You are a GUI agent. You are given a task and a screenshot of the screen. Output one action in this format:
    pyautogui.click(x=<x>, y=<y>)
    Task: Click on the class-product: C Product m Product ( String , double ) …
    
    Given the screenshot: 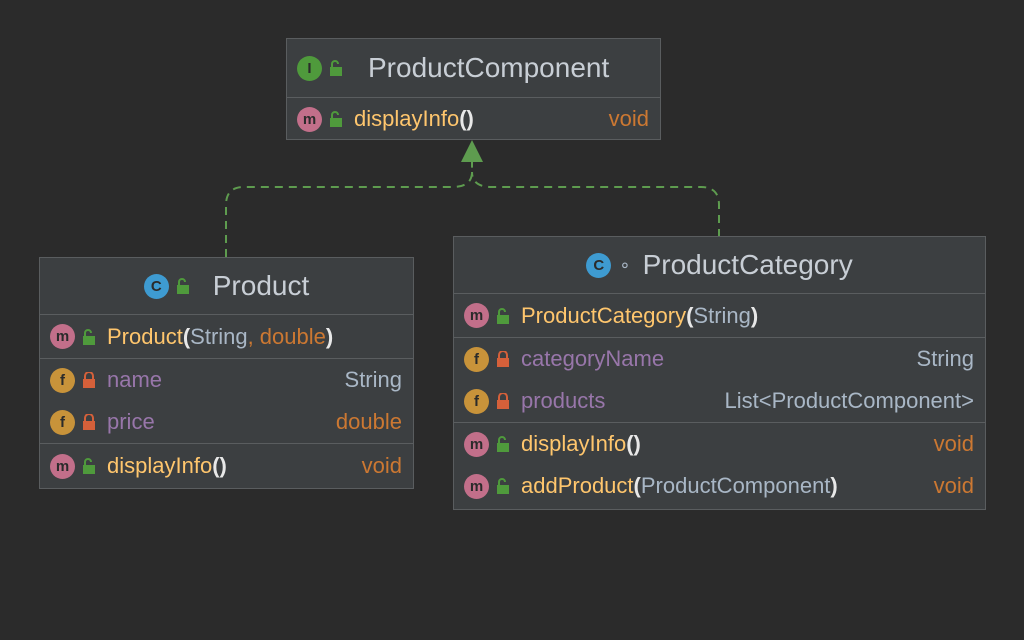 What is the action you would take?
    pyautogui.click(x=226, y=373)
    